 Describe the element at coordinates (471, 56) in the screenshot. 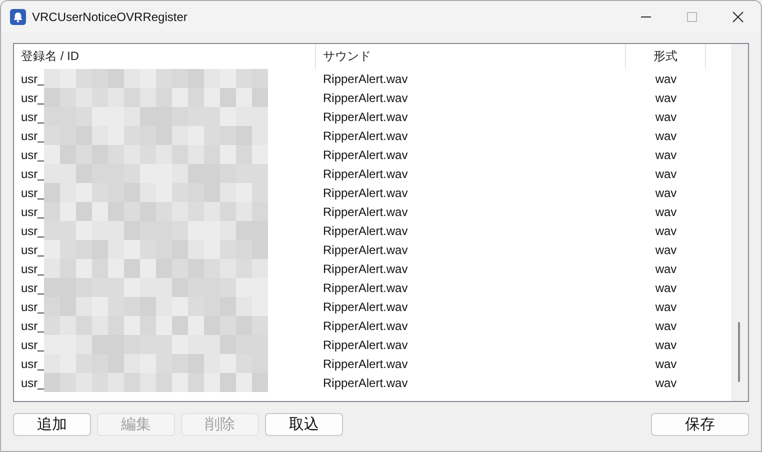

I see `column-header: サウンド` at that location.